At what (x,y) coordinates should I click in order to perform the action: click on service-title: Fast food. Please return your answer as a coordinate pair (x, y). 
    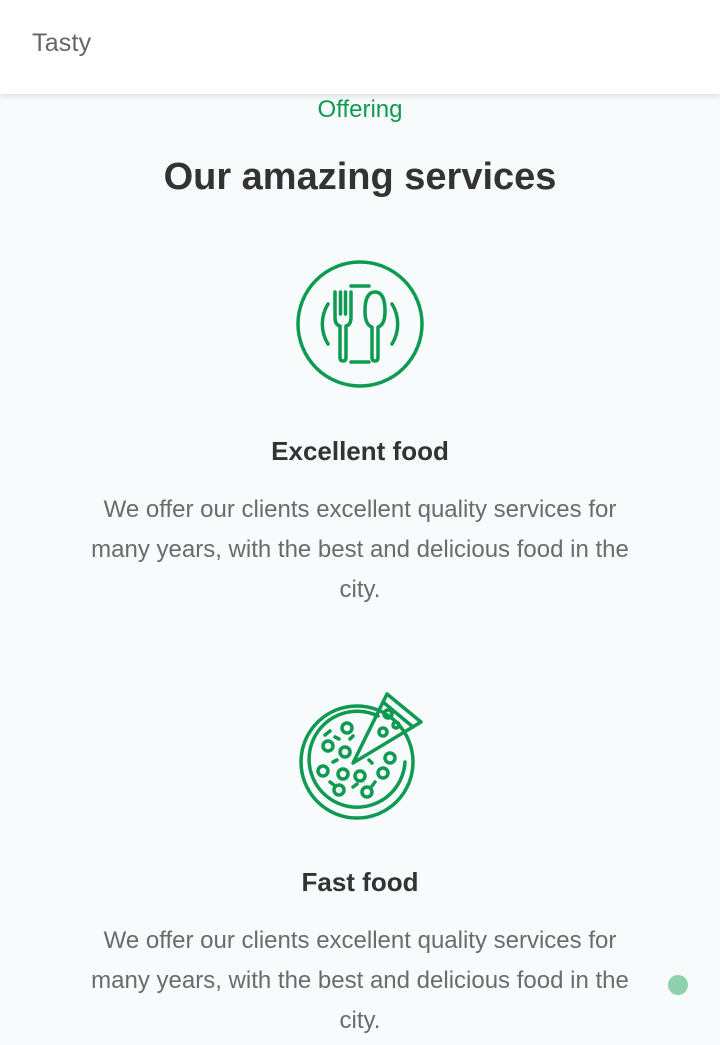
    Looking at the image, I should click on (360, 882).